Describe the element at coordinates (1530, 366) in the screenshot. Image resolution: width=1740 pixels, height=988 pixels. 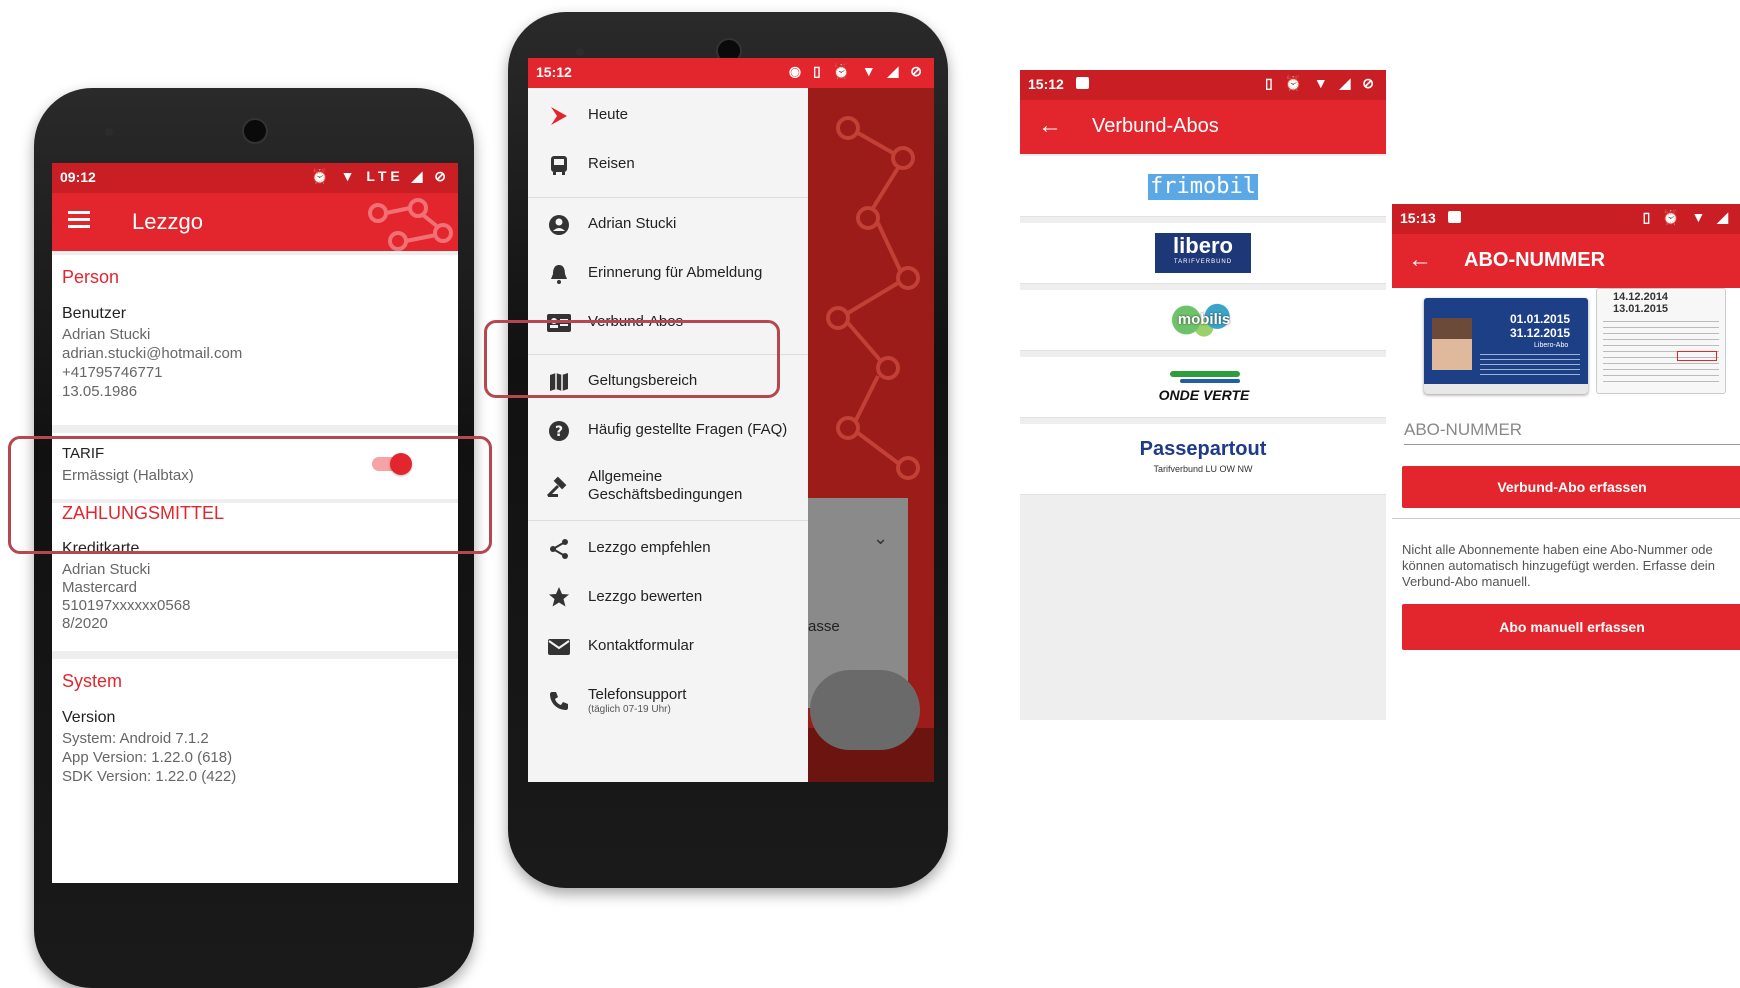
I see `card-fine-print` at that location.